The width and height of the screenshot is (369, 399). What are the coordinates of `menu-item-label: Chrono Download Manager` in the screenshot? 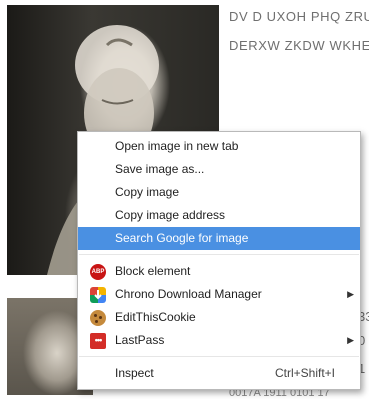 It's located at (188, 294).